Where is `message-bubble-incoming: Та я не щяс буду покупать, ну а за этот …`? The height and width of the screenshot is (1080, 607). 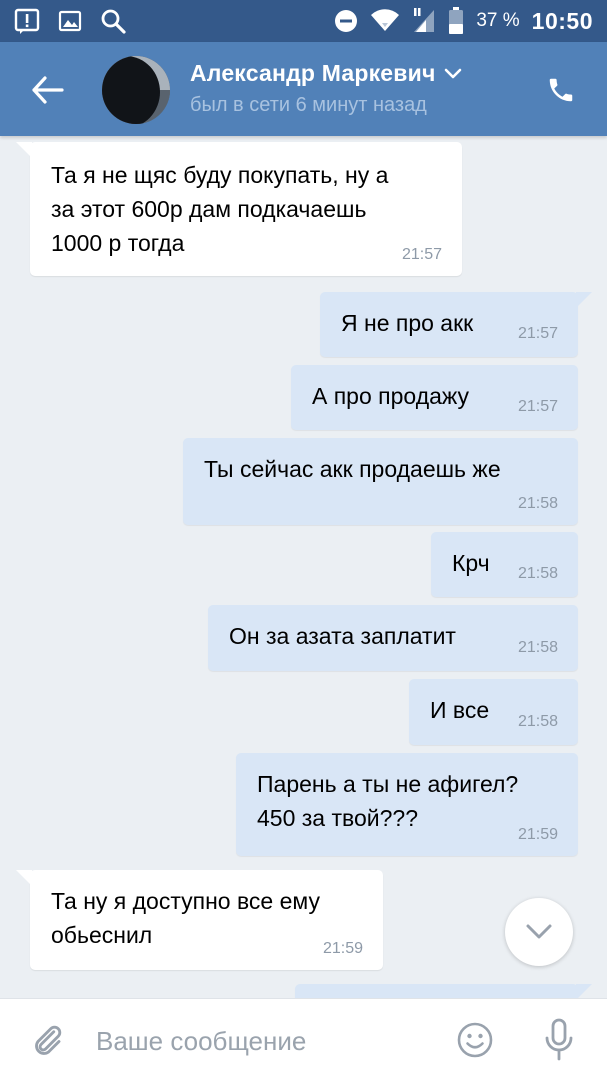 message-bubble-incoming: Та я не щяс буду покупать, ну а за этот … is located at coordinates (239, 209).